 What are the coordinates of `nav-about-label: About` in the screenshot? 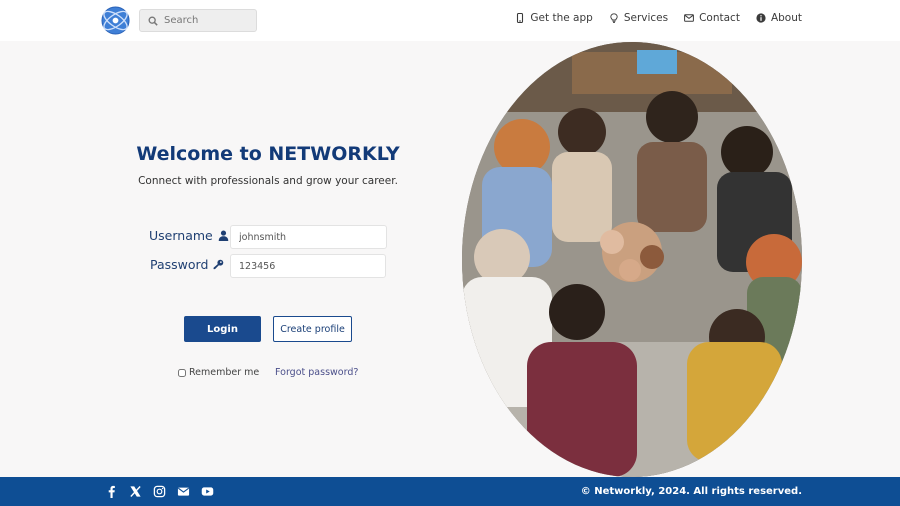 It's located at (786, 18).